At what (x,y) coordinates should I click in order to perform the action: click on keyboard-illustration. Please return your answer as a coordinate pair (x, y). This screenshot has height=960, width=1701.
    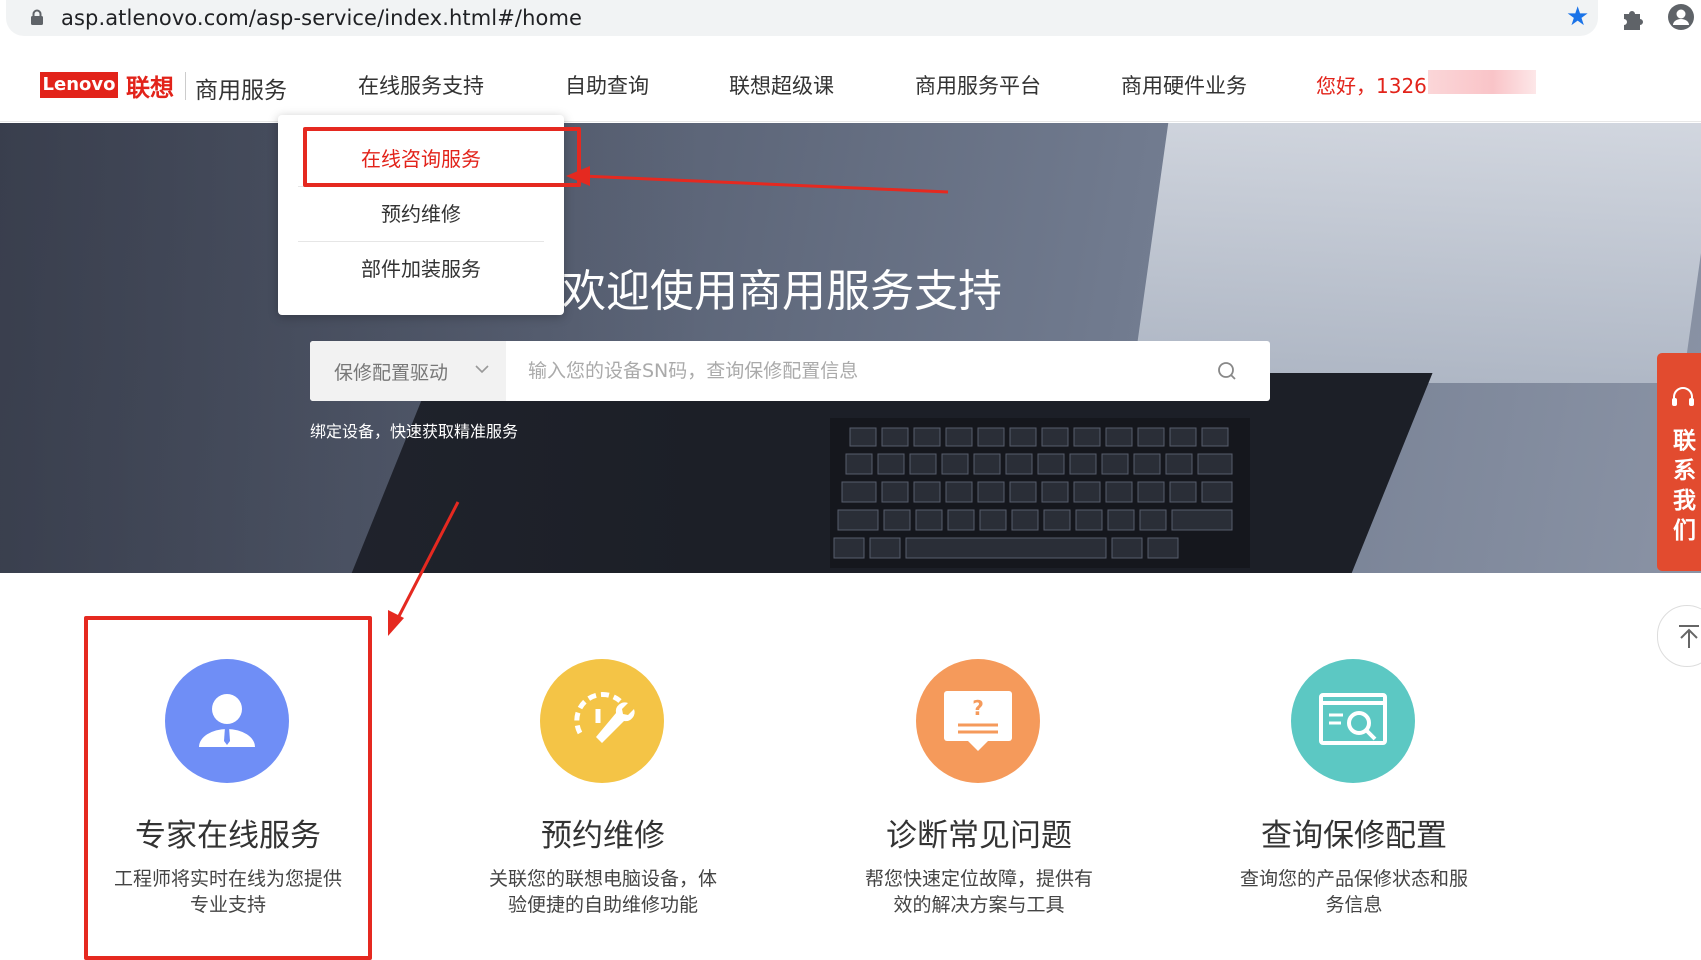
    Looking at the image, I should click on (1040, 493).